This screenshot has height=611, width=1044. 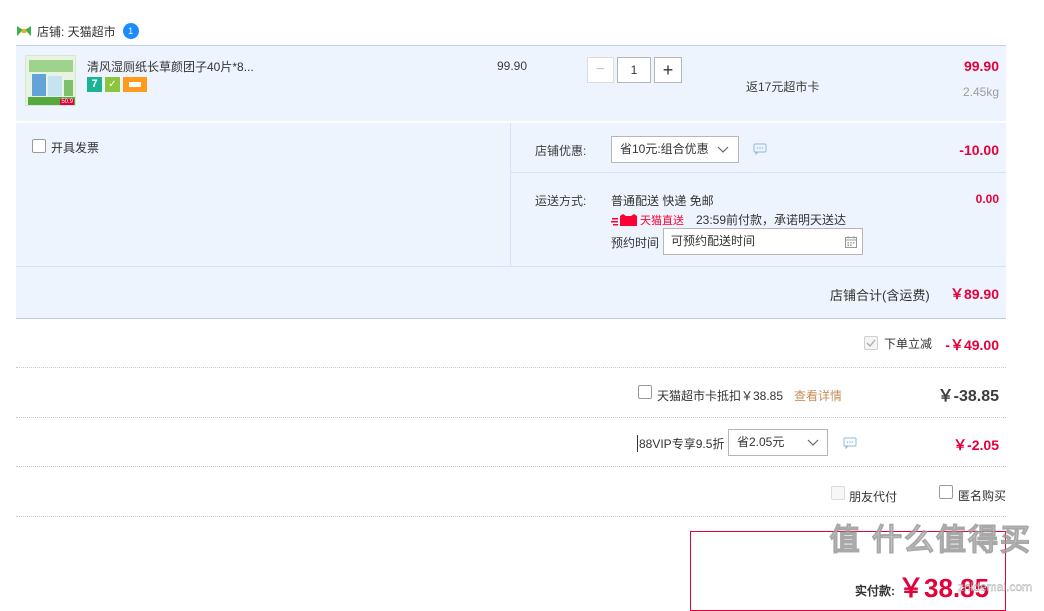 What do you see at coordinates (972, 345) in the screenshot?
I see `instant-discount-amount: -￥49.00` at bounding box center [972, 345].